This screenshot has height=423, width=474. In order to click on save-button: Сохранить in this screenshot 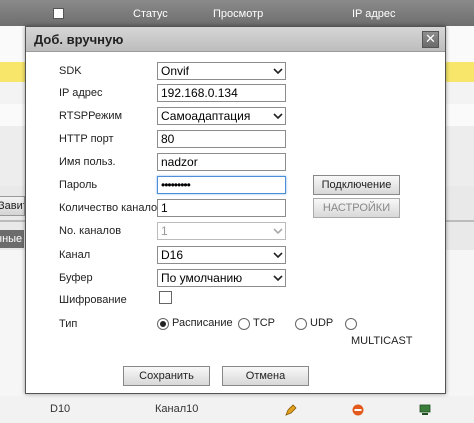, I will do `click(166, 376)`.